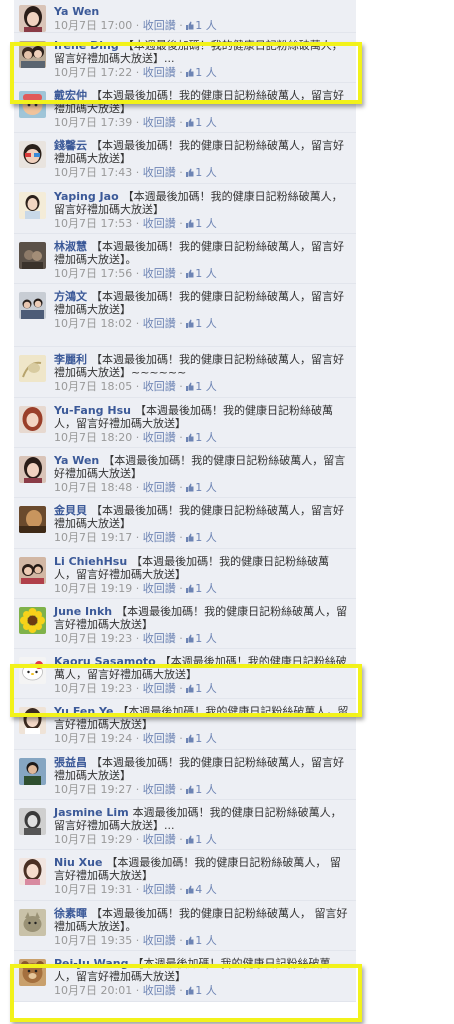  I want to click on comment-timestamp: 10月7日 19:29, so click(93, 839).